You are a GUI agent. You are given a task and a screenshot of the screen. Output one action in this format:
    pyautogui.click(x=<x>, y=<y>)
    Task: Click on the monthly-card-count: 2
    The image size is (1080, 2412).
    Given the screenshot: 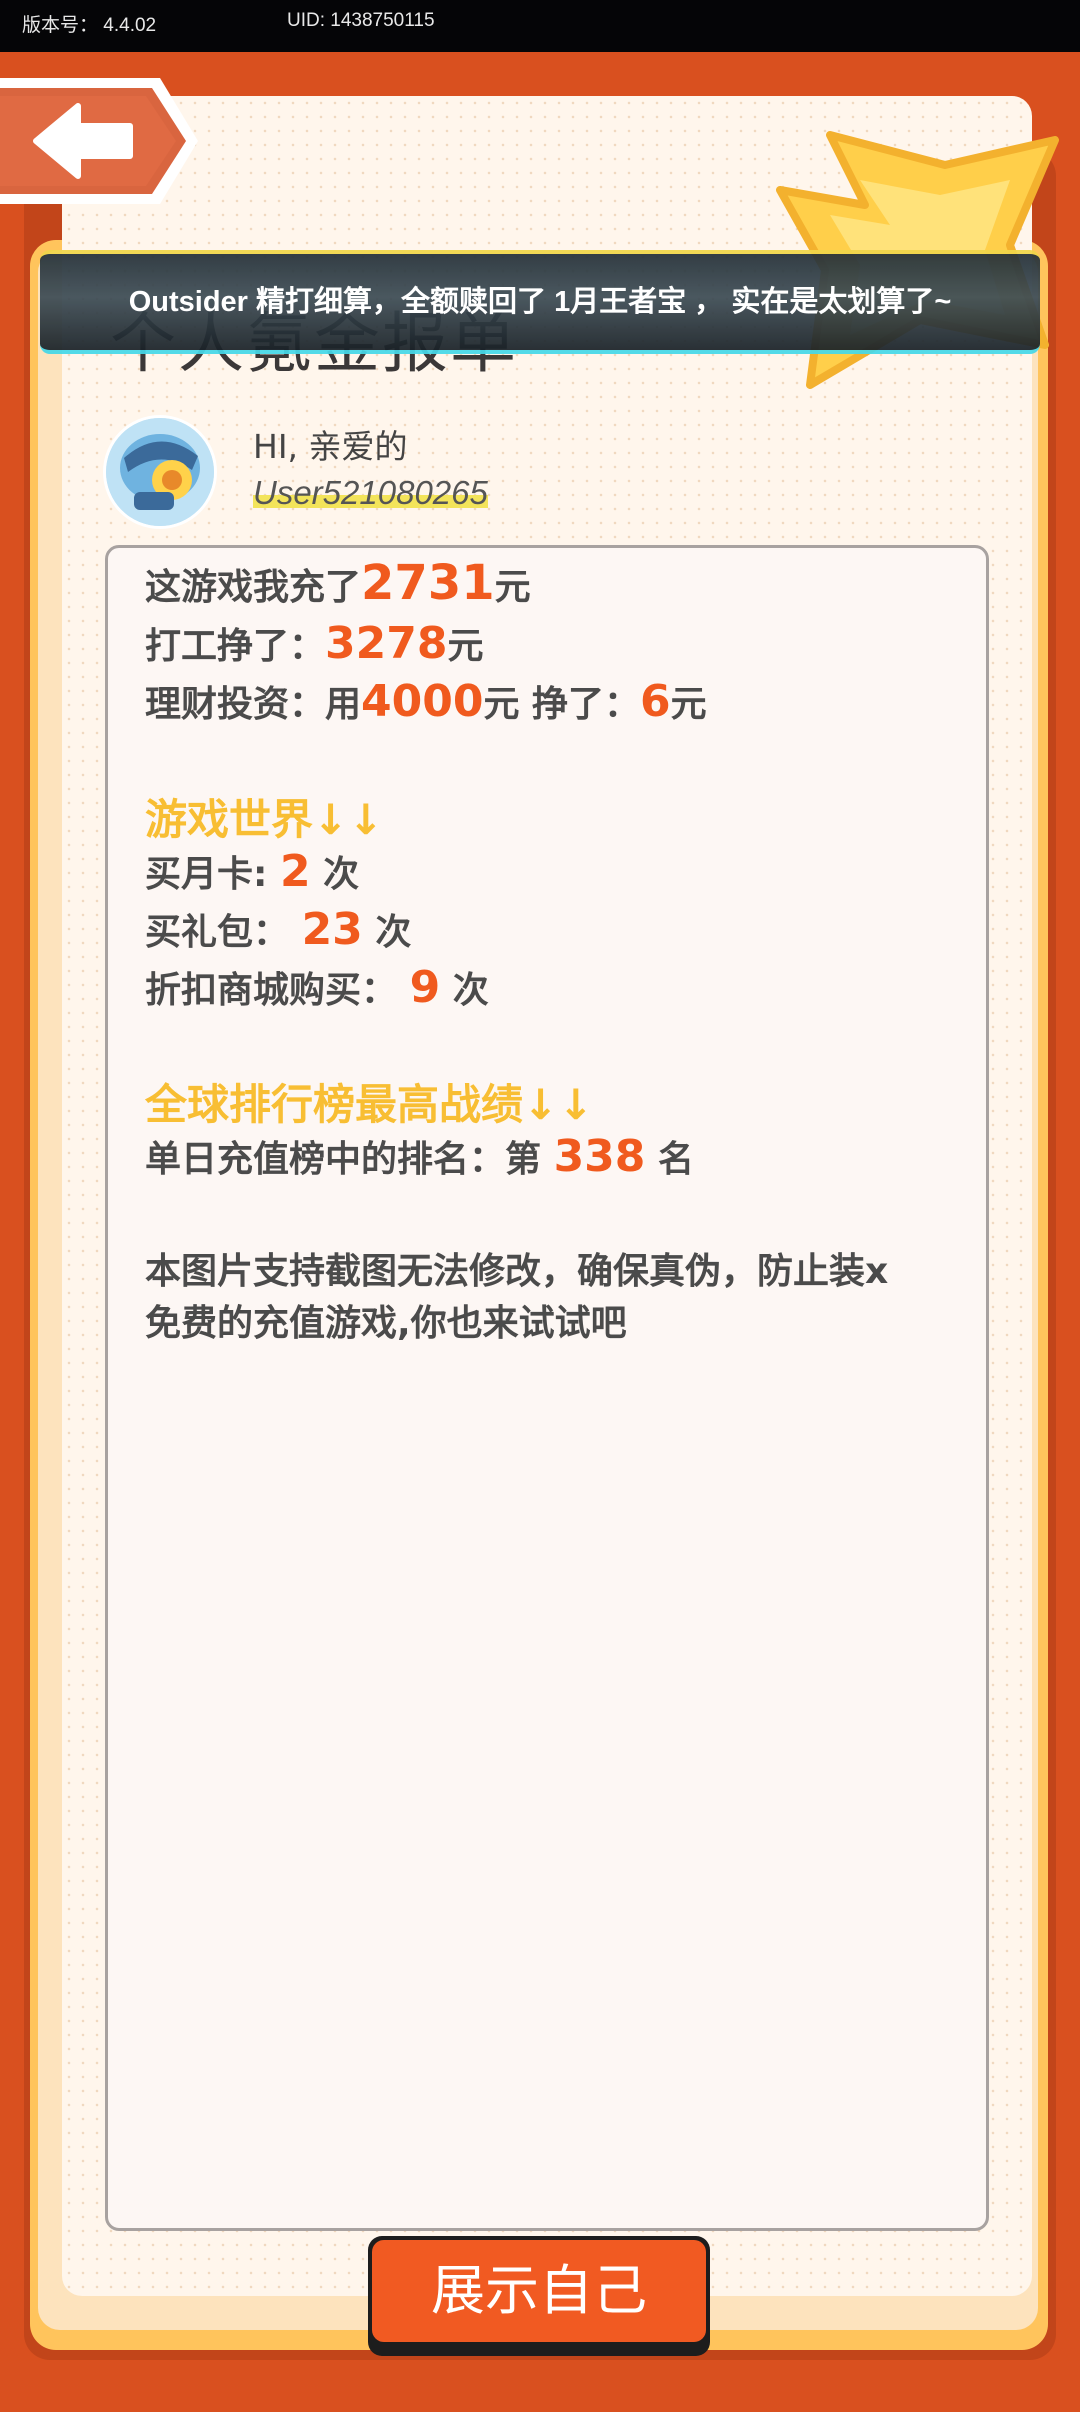 What is the action you would take?
    pyautogui.click(x=295, y=871)
    